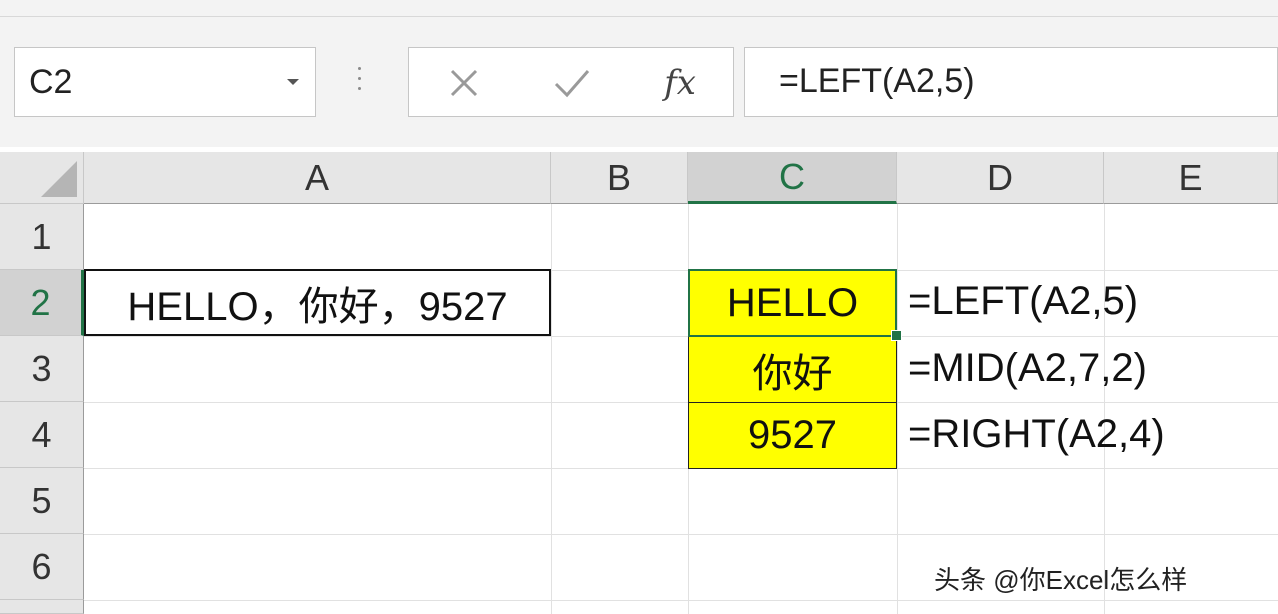 The image size is (1278, 614). Describe the element at coordinates (293, 82) in the screenshot. I see `chevron-down-icon` at that location.